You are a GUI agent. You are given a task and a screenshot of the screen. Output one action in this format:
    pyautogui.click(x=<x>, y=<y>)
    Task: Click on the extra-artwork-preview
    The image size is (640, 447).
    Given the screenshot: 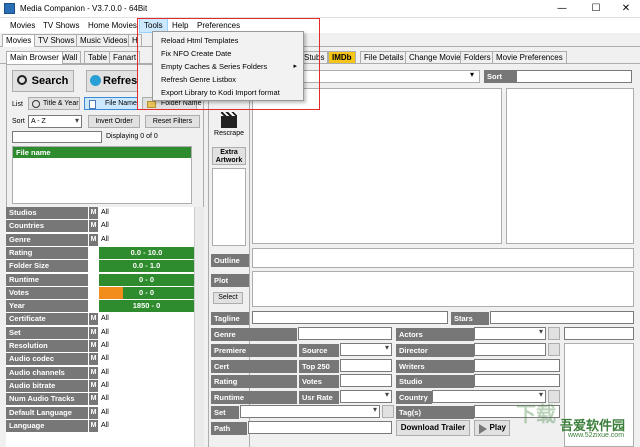 What is the action you would take?
    pyautogui.click(x=229, y=207)
    